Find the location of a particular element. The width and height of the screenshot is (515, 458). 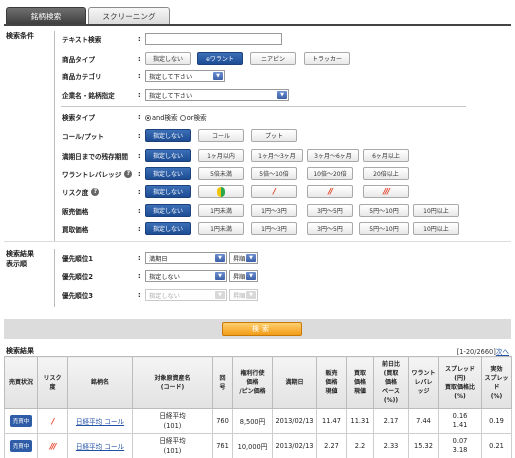

header-line: 買取価格比 is located at coordinates (459, 387).